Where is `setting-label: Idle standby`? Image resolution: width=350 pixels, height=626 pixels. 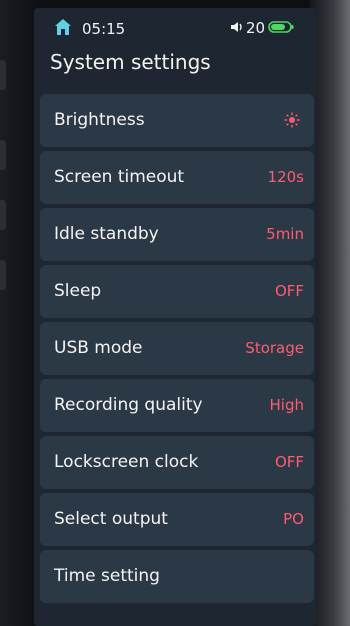 setting-label: Idle standby is located at coordinates (106, 234).